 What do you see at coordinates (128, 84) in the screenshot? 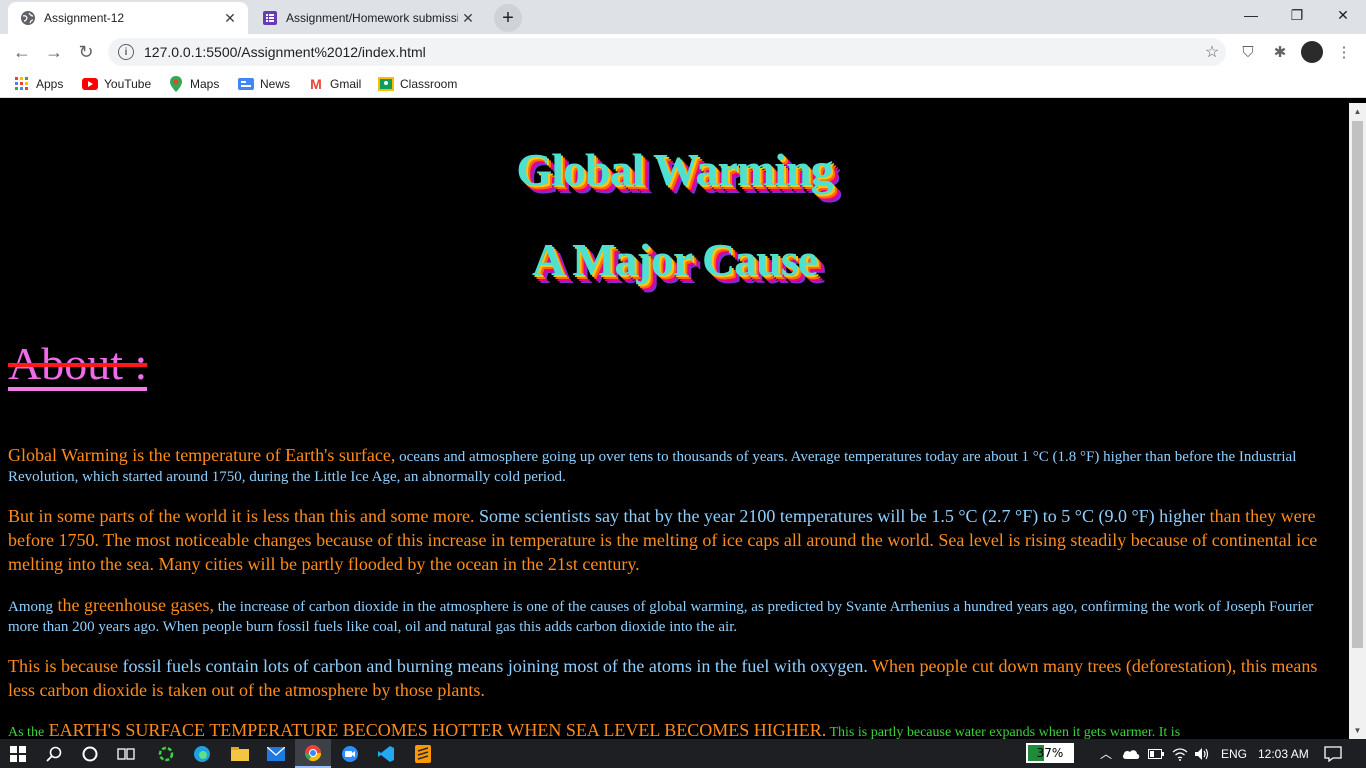
I see `bookmark-label: YouTube` at bounding box center [128, 84].